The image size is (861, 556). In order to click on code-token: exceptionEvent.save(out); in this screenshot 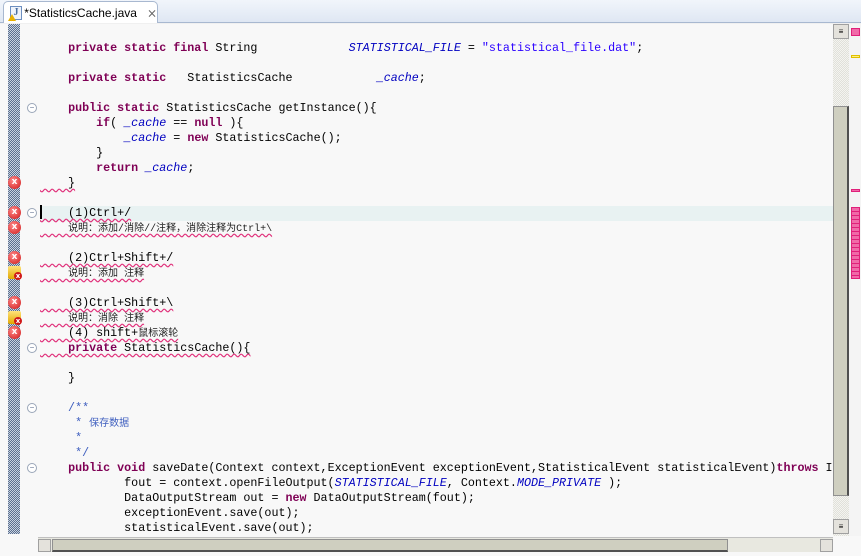, I will do `click(170, 513)`.